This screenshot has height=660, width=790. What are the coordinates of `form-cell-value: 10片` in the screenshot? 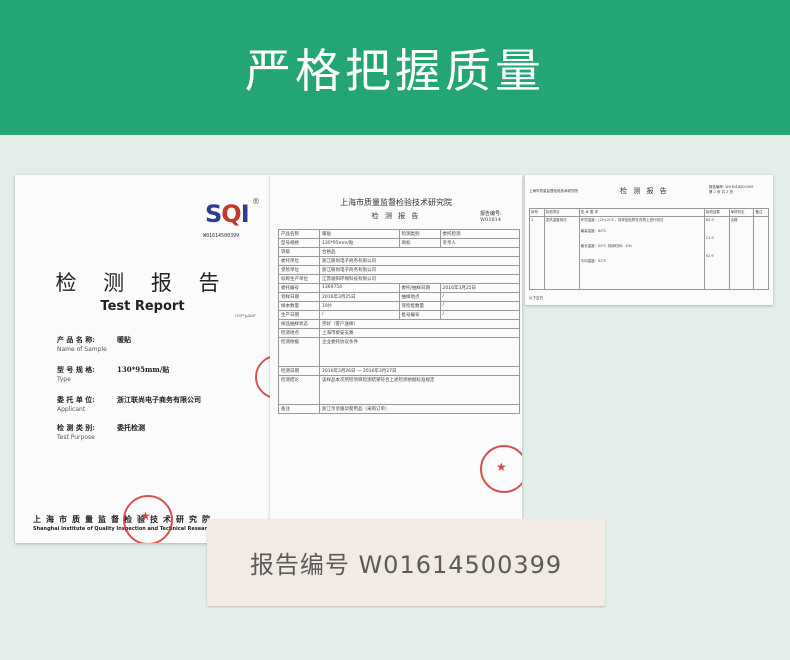 It's located at (360, 306).